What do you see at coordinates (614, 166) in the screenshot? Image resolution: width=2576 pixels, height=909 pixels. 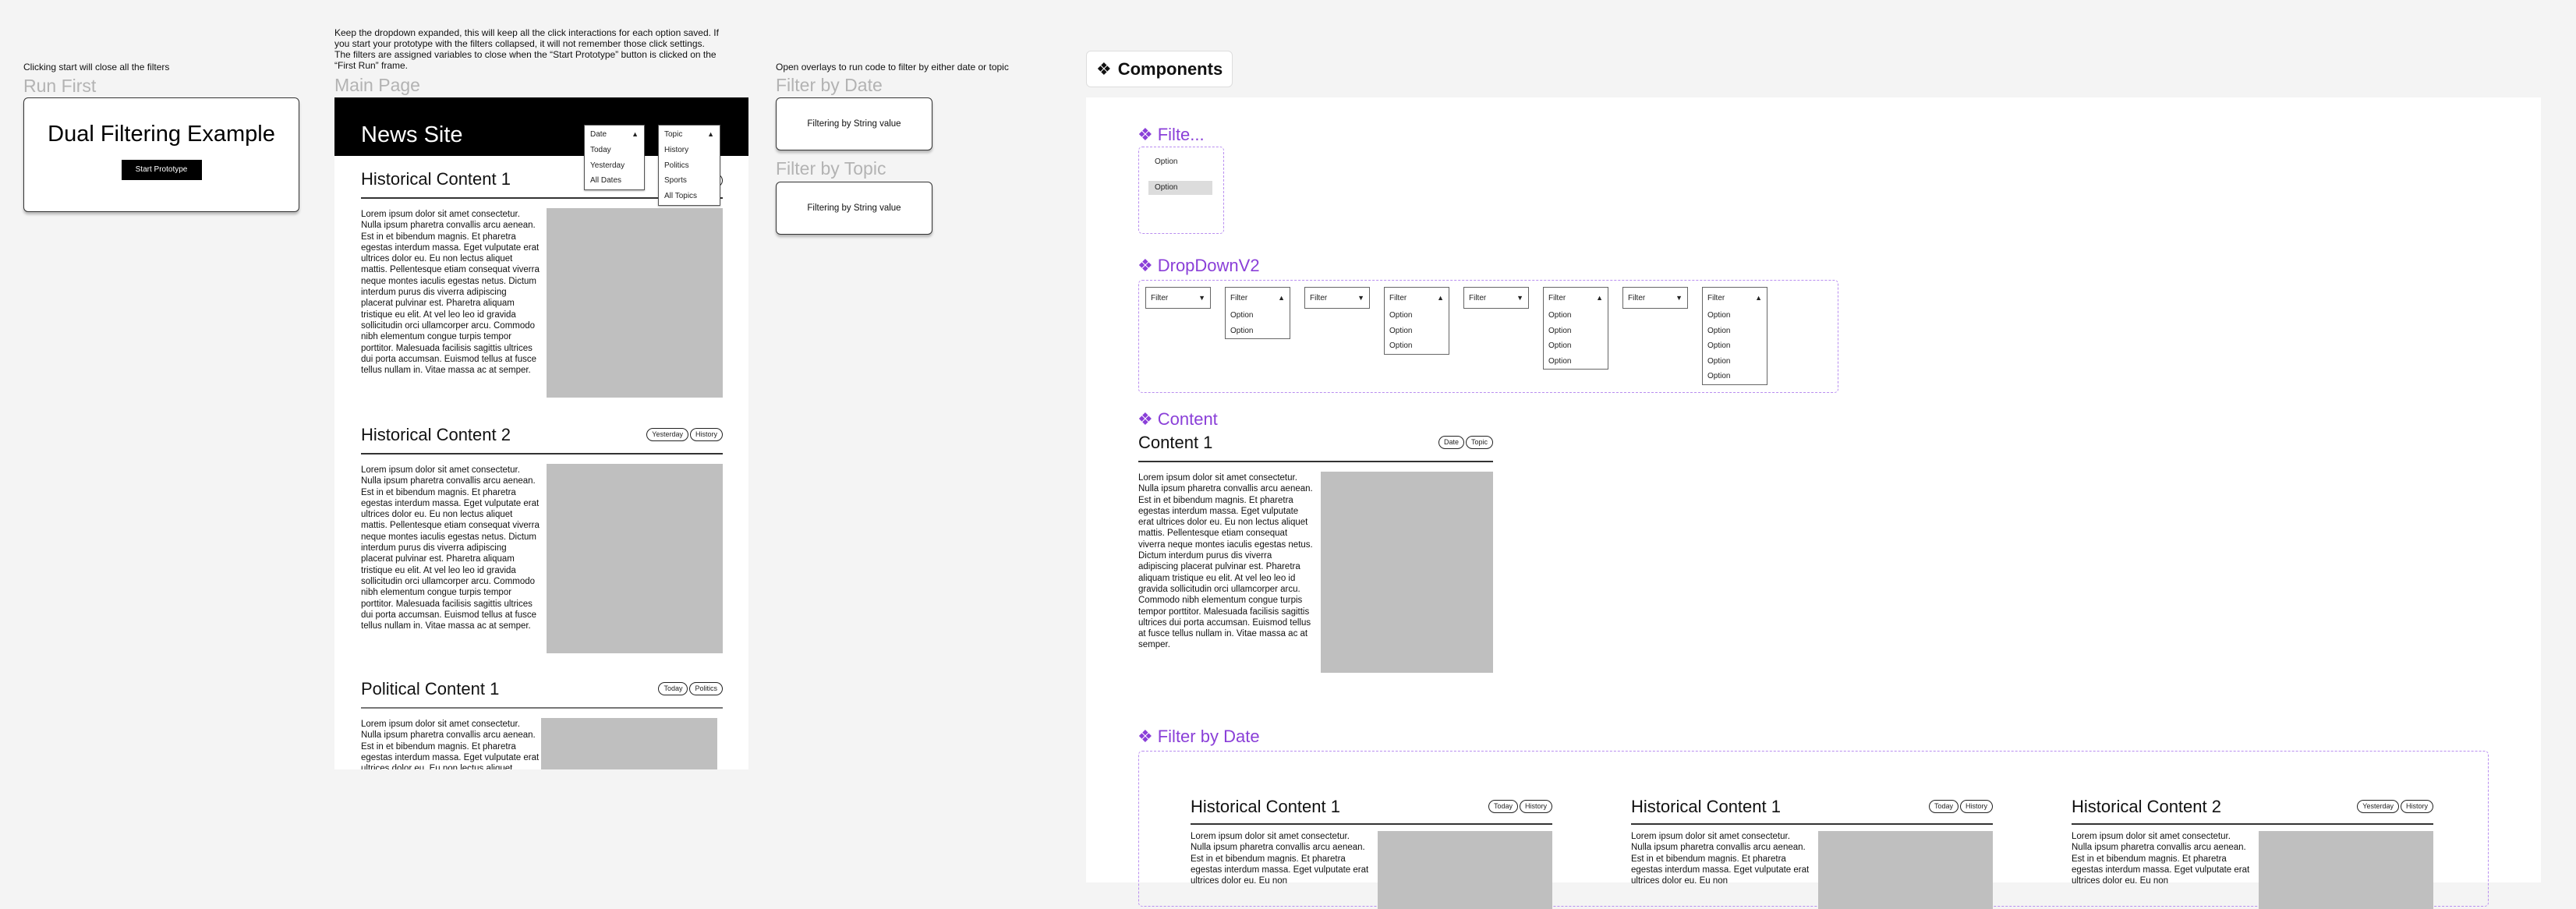 I see `dropdown-option-yesterday: Yesterday` at bounding box center [614, 166].